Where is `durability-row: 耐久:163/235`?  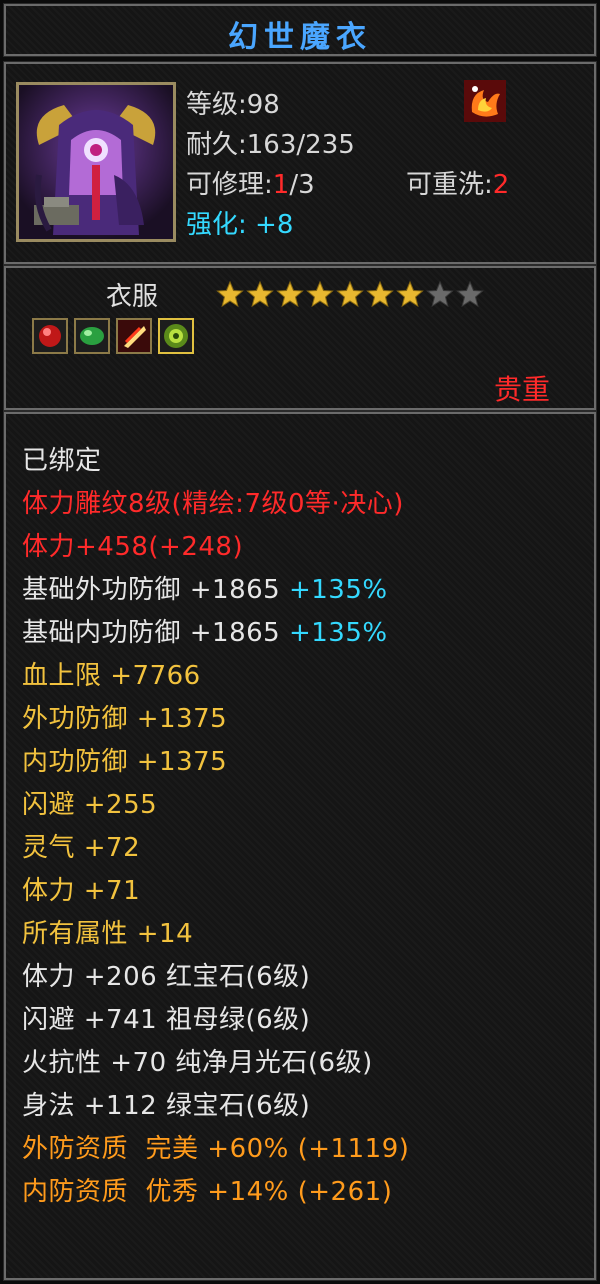 durability-row: 耐久:163/235 is located at coordinates (270, 142).